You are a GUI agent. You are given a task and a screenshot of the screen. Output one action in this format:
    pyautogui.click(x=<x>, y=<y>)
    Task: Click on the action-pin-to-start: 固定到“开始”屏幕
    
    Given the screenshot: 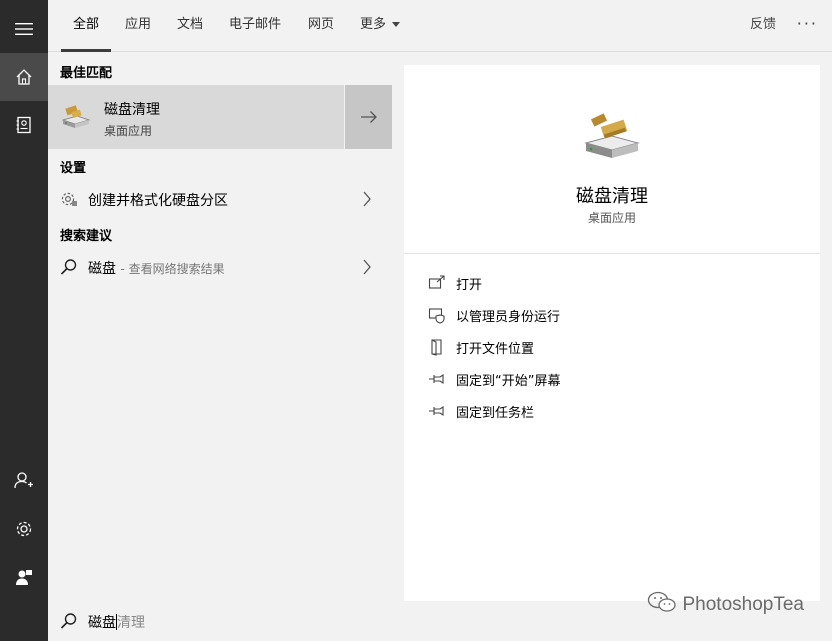 What is the action you would take?
    pyautogui.click(x=608, y=379)
    